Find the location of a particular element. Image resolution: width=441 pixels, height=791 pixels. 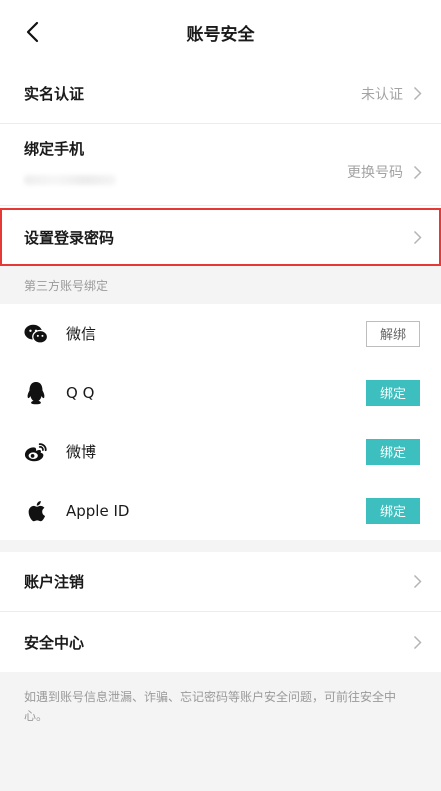

real-name-label: 实名认证 is located at coordinates (54, 94).